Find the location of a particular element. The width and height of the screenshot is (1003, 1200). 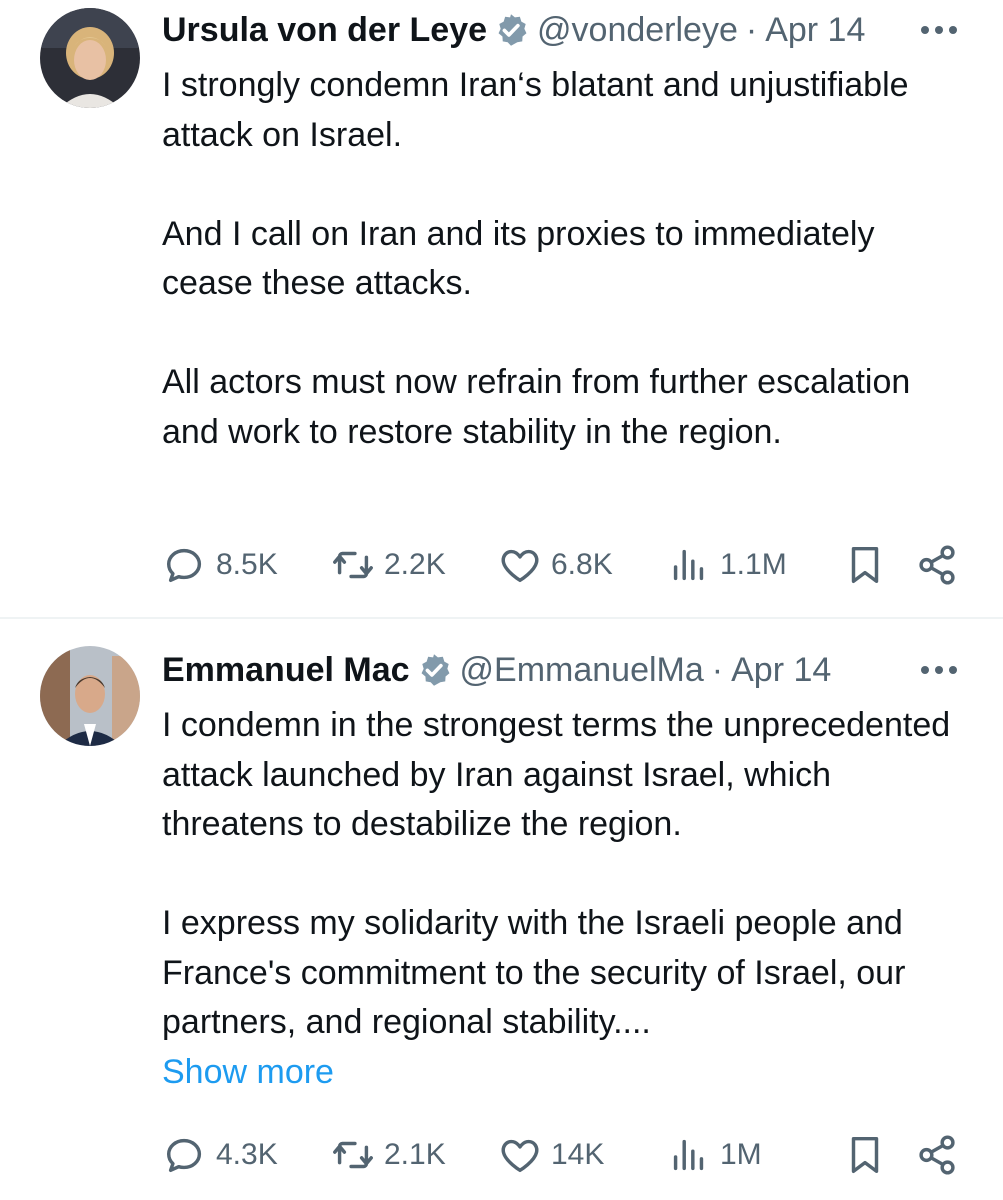

views-button: 1.1M is located at coordinates (726, 565).